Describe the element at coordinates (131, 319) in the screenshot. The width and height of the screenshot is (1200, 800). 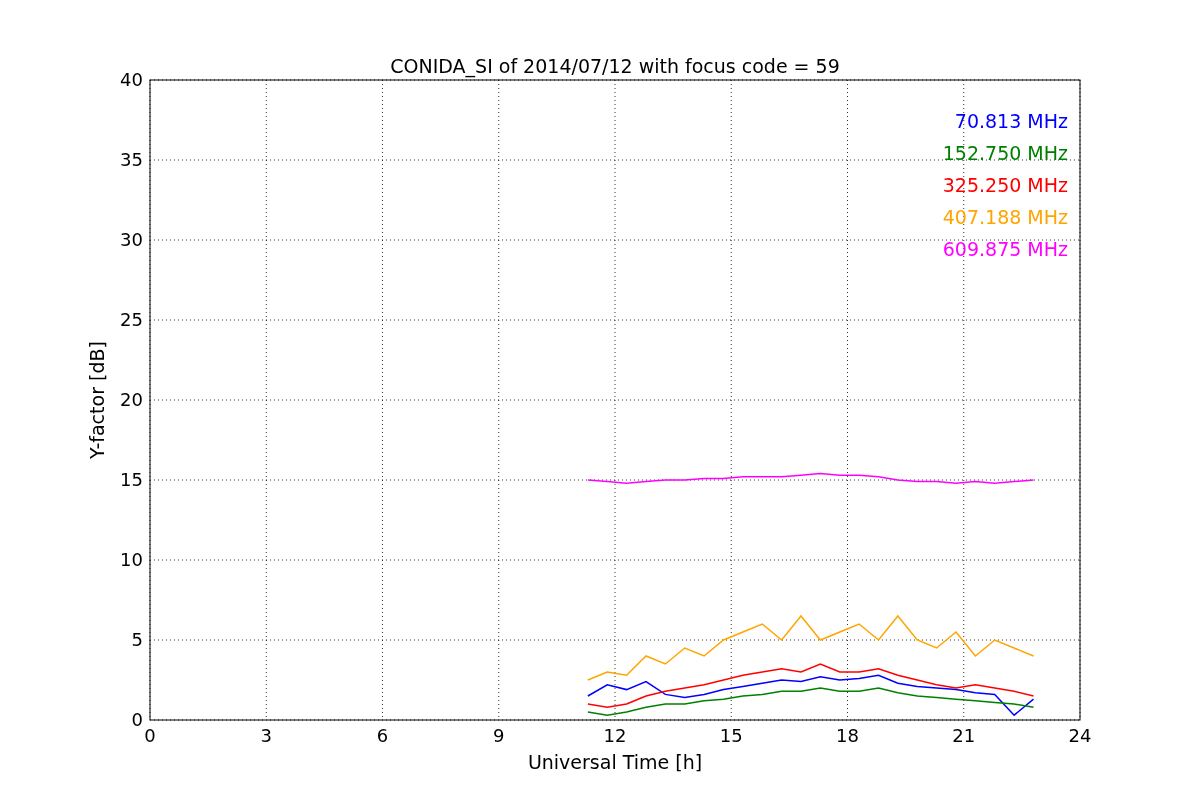
I see `tick-label: 25` at that location.